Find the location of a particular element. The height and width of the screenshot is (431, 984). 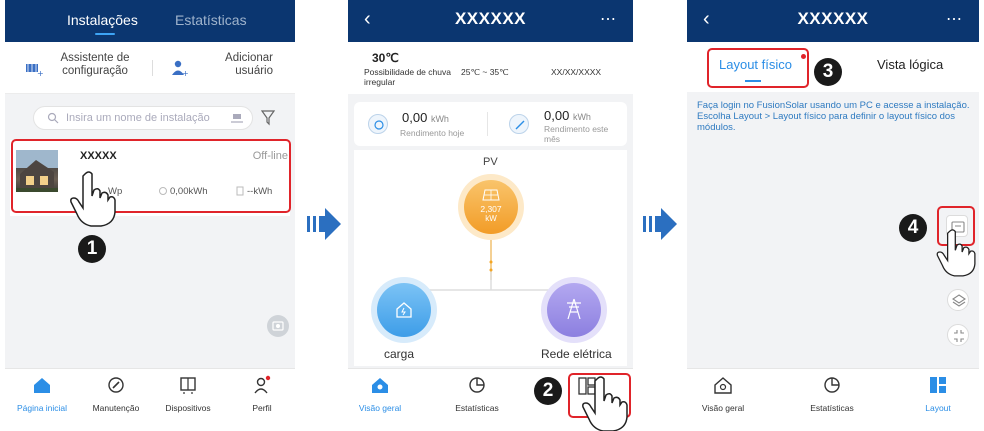

house-load-icon is located at coordinates (404, 310).